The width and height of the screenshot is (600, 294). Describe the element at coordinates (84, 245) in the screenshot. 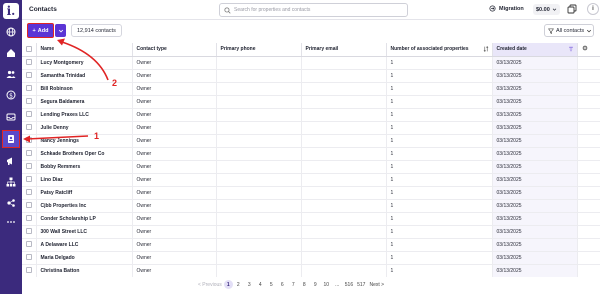

I see `contact-name-cell: A Delaware LLC` at that location.